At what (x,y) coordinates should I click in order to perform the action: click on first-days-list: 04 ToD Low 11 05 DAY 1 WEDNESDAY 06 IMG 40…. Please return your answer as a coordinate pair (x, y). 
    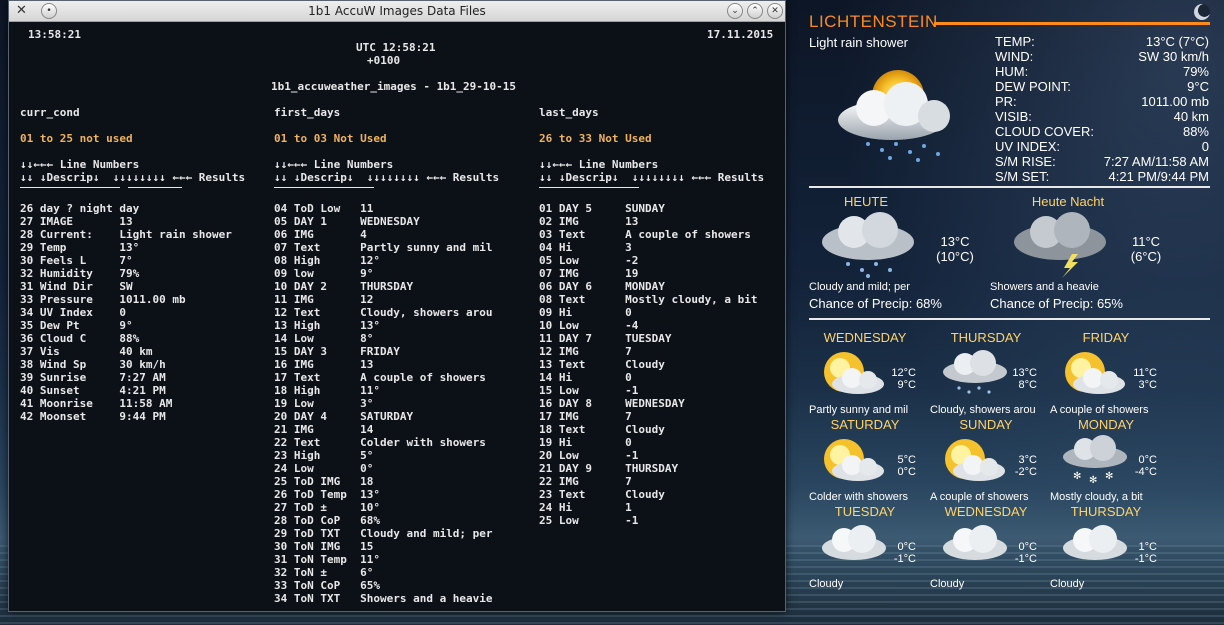
    Looking at the image, I should click on (383, 403).